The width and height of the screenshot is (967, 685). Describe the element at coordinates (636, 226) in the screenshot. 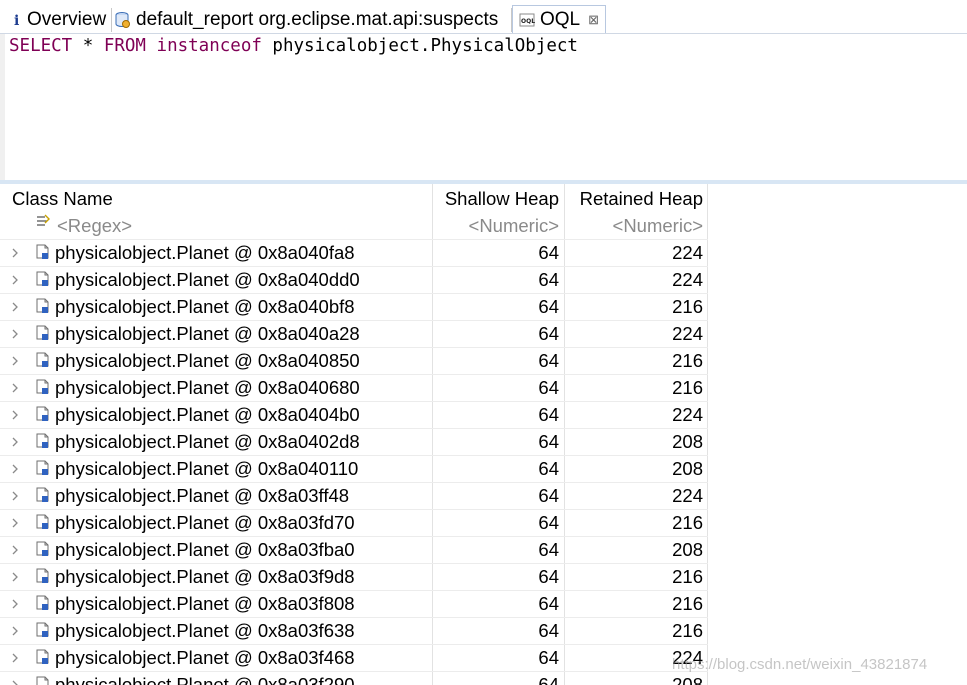

I see `retained-heap-filter-input: <Numeric>` at that location.